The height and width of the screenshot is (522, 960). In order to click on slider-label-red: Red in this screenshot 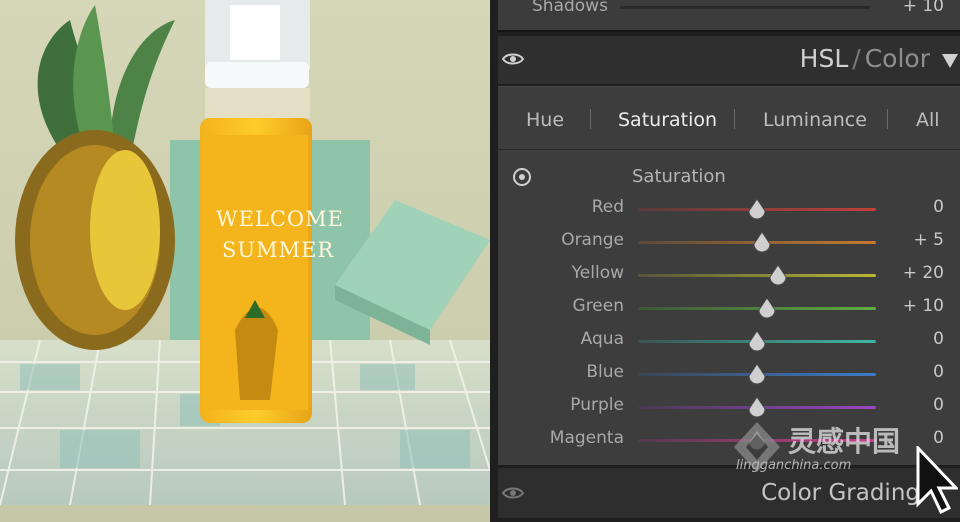, I will do `click(607, 207)`.